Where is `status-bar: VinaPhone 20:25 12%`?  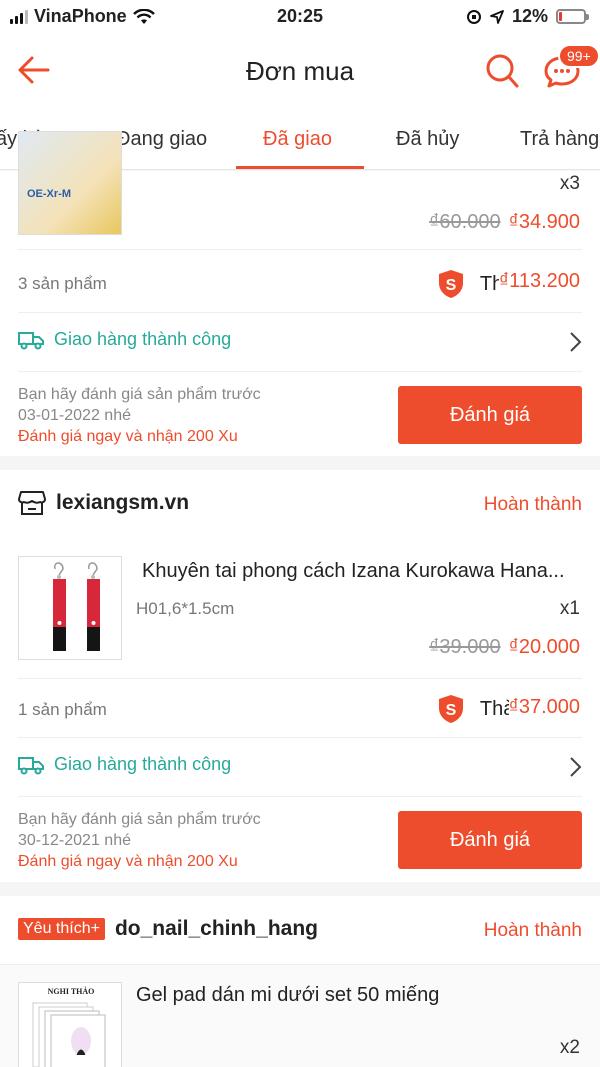 status-bar: VinaPhone 20:25 12% is located at coordinates (300, 17).